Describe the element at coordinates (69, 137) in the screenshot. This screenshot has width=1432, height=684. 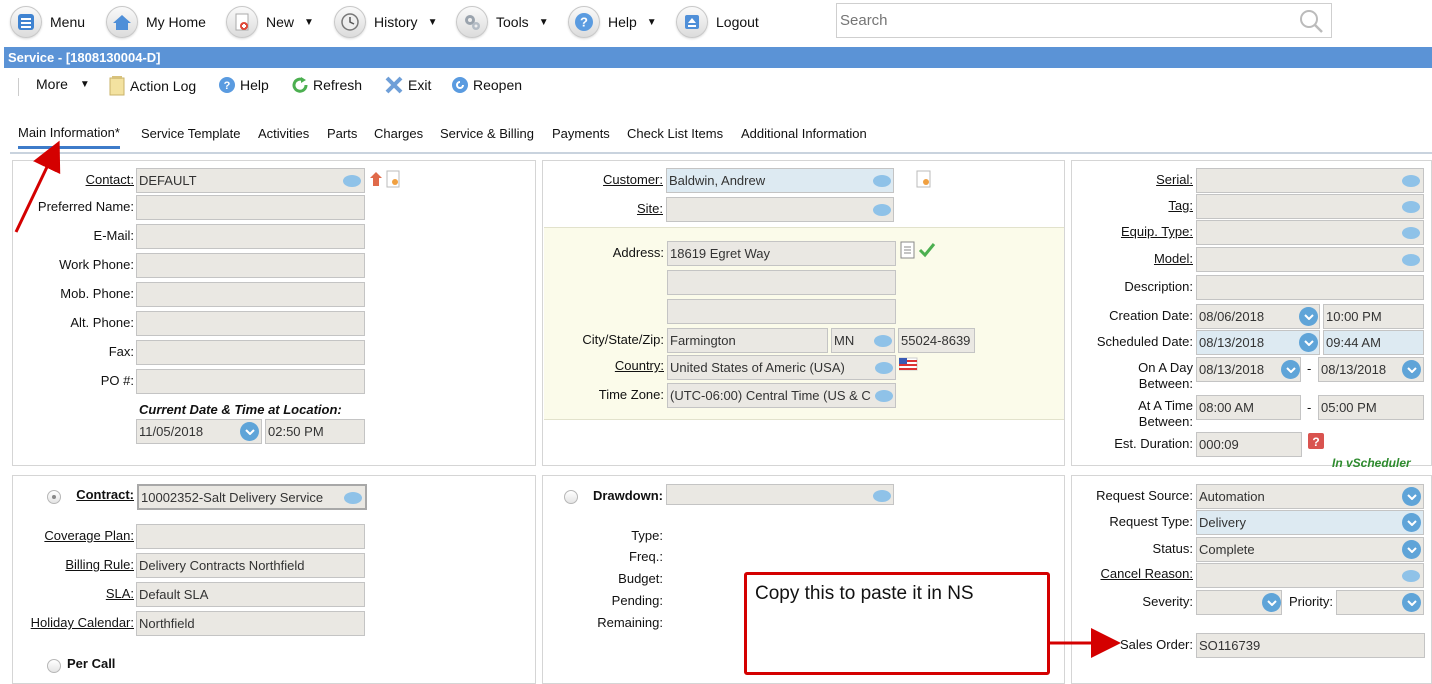
I see `tab-main-information: Main Information*` at that location.